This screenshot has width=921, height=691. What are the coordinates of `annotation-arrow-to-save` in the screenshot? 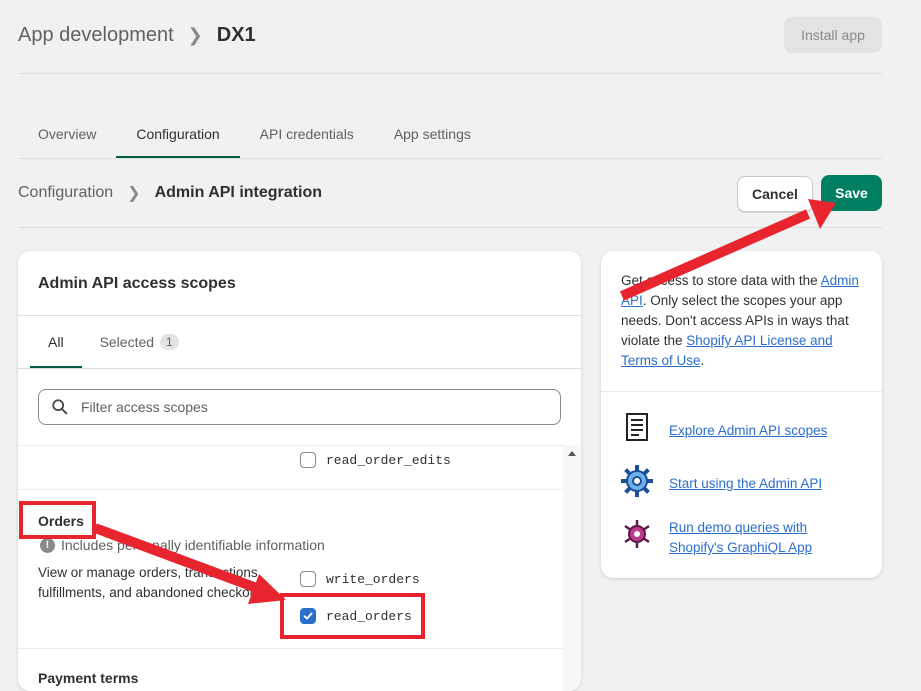 It's located at (727, 250).